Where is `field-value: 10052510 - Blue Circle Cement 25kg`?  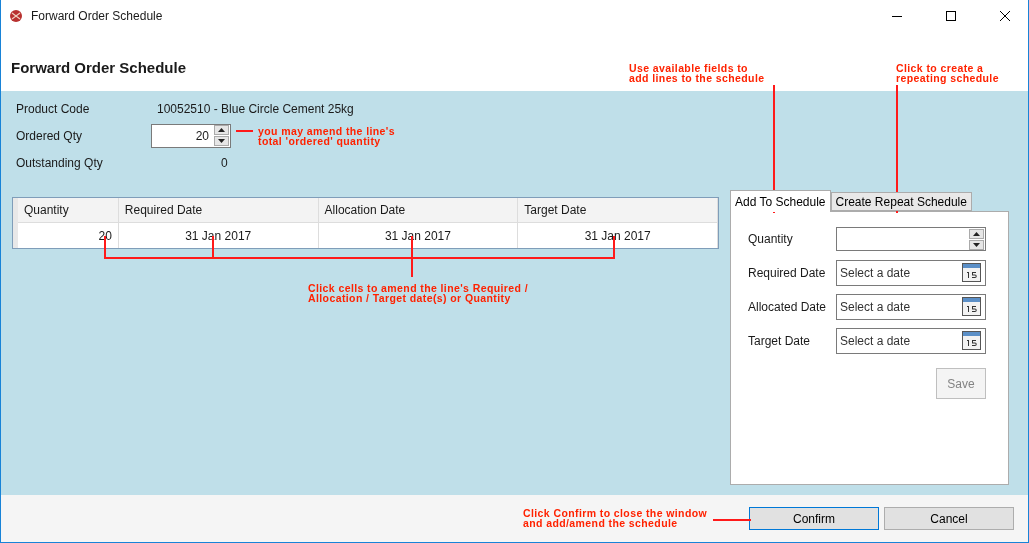
field-value: 10052510 - Blue Circle Cement 25kg is located at coordinates (255, 108).